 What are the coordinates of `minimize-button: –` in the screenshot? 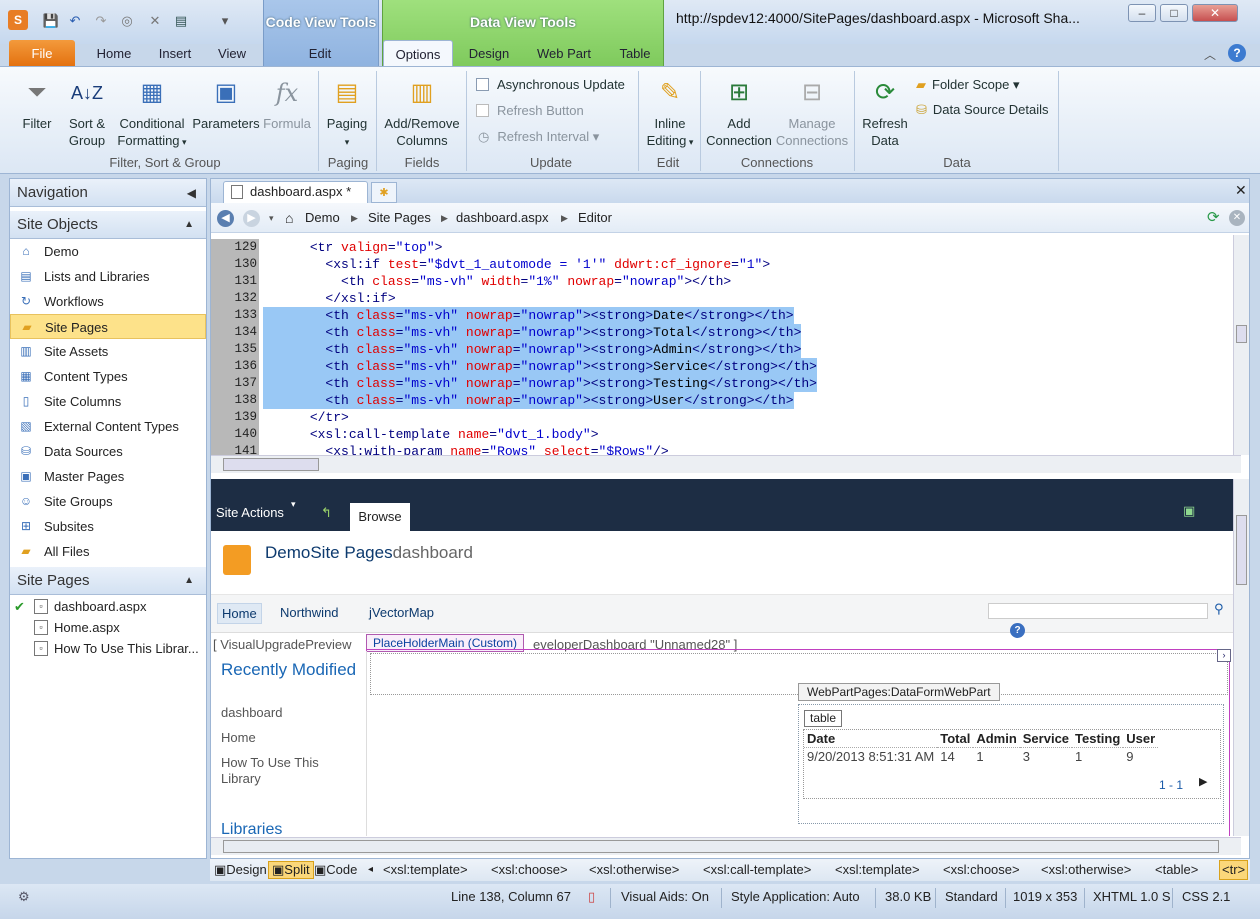 It's located at (1142, 13).